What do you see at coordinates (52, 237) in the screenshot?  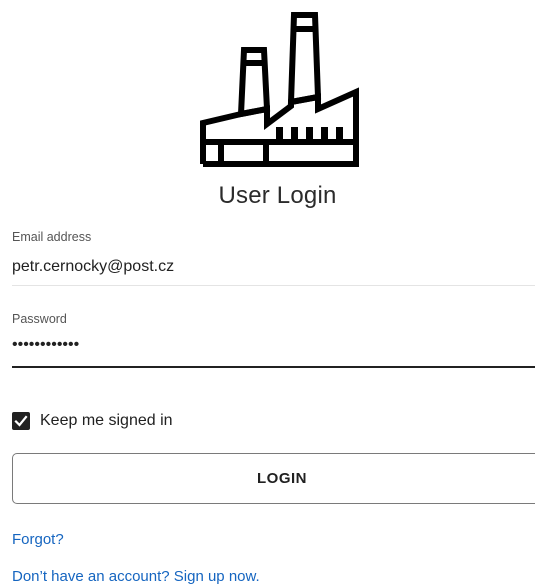 I see `email-label: Email address` at bounding box center [52, 237].